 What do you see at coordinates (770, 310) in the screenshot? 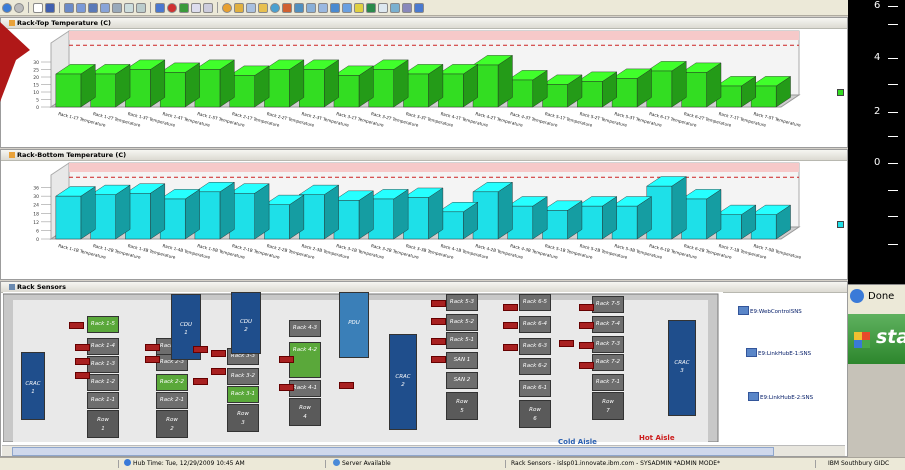
I see `sns-webcontrol: E9:WebControlSNS` at bounding box center [770, 310].